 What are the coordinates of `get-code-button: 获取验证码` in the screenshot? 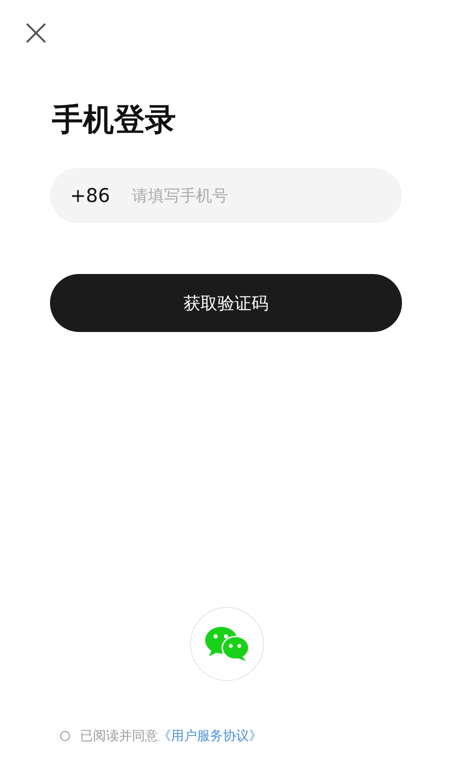 It's located at (226, 303).